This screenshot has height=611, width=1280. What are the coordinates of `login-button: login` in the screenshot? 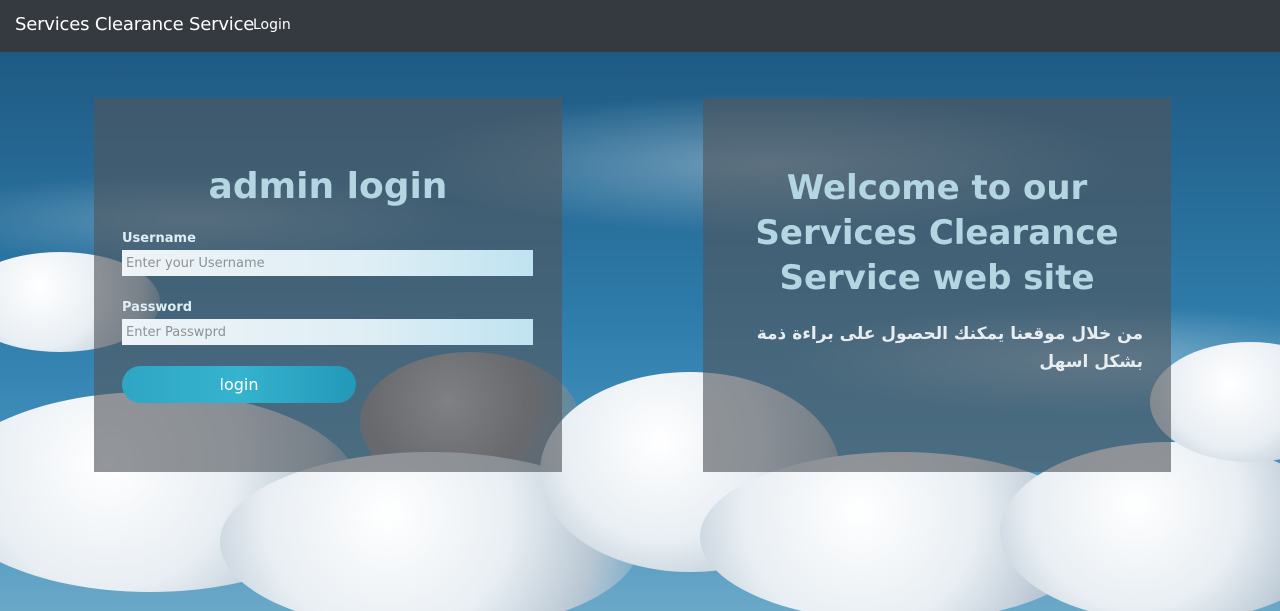 It's located at (239, 384).